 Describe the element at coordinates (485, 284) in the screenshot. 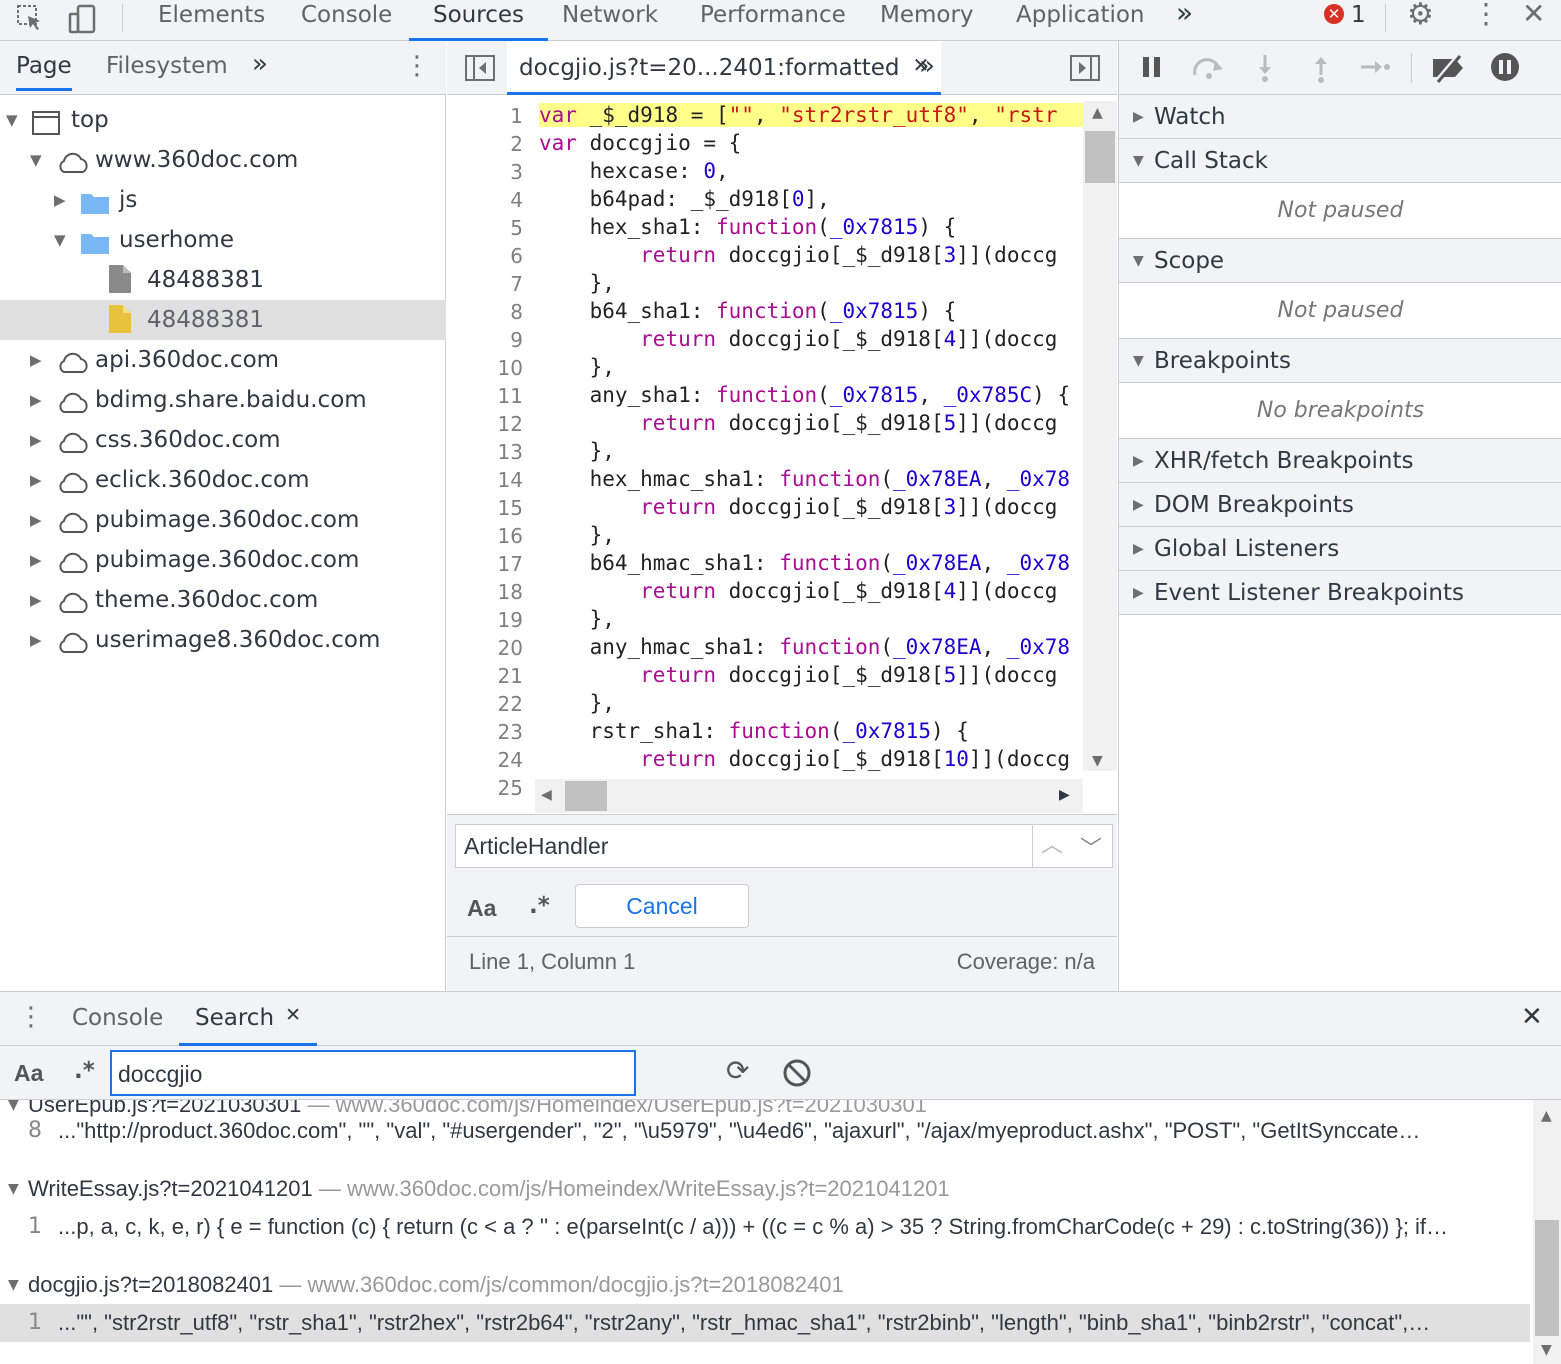

I see `line-number: 7` at that location.